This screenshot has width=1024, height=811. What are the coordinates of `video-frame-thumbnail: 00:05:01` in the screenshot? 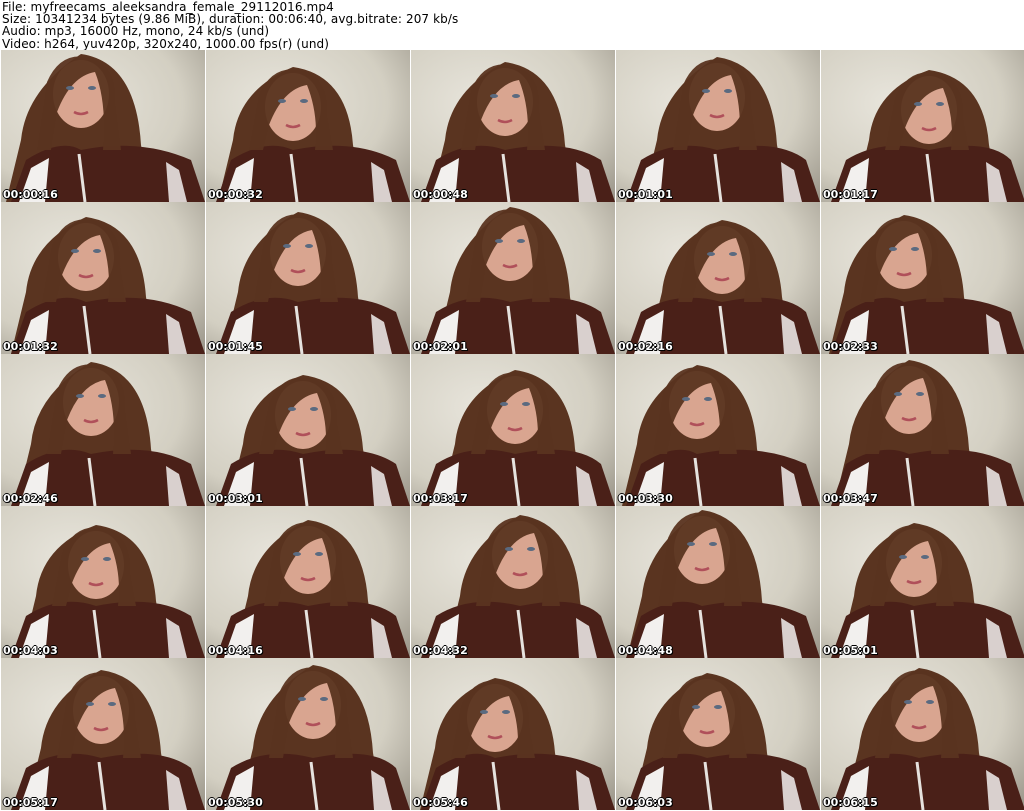 It's located at (922, 582).